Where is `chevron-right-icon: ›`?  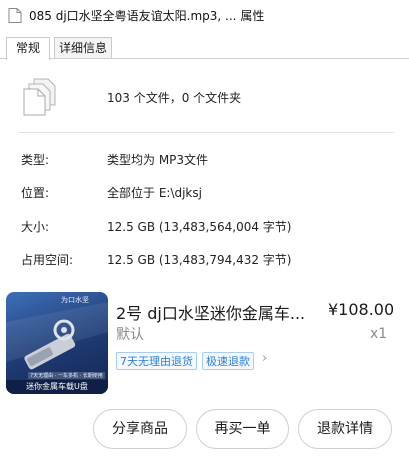
chevron-right-icon: › is located at coordinates (264, 358).